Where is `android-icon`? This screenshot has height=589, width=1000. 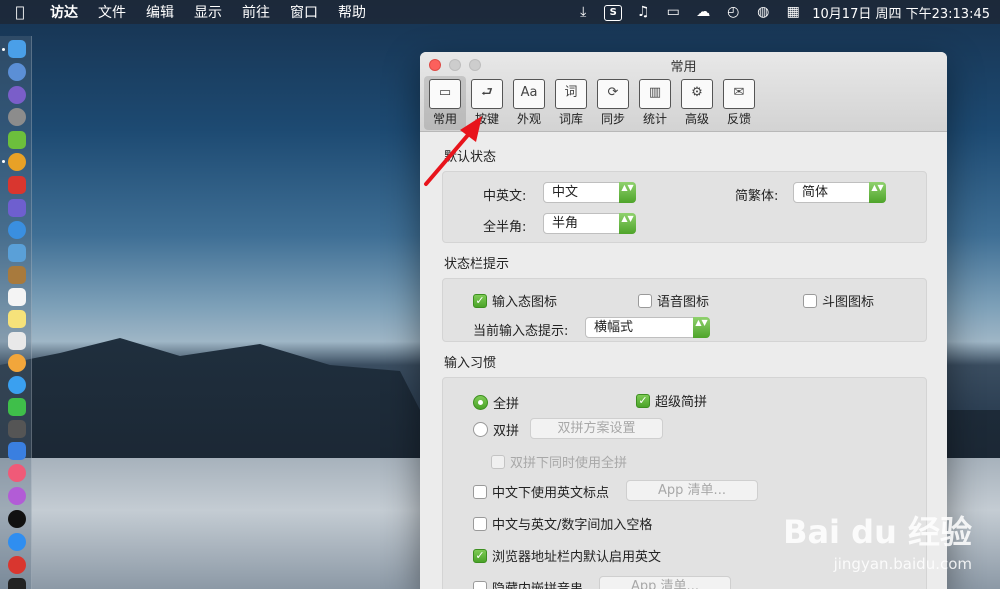
android-icon is located at coordinates (17, 140).